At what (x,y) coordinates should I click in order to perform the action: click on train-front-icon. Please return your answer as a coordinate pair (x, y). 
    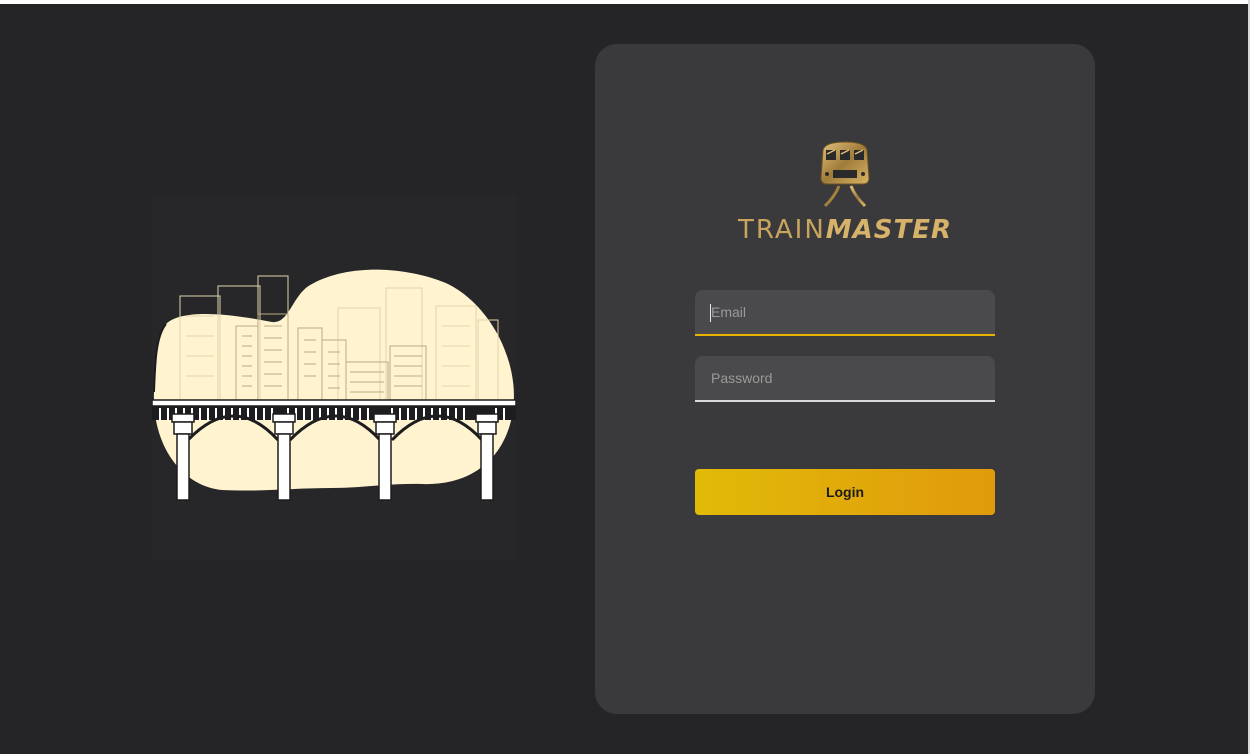
    Looking at the image, I should click on (845, 175).